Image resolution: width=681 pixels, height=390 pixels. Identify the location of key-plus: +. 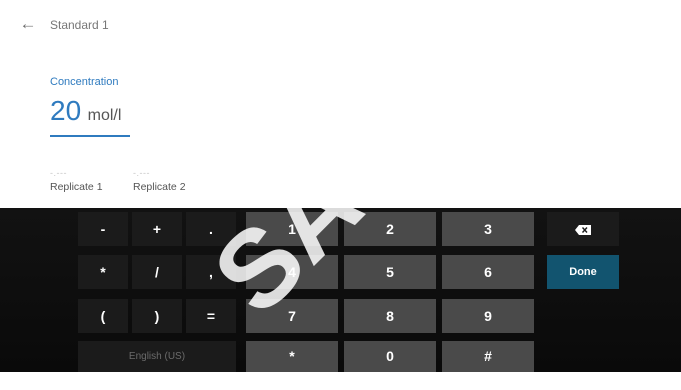
(157, 229).